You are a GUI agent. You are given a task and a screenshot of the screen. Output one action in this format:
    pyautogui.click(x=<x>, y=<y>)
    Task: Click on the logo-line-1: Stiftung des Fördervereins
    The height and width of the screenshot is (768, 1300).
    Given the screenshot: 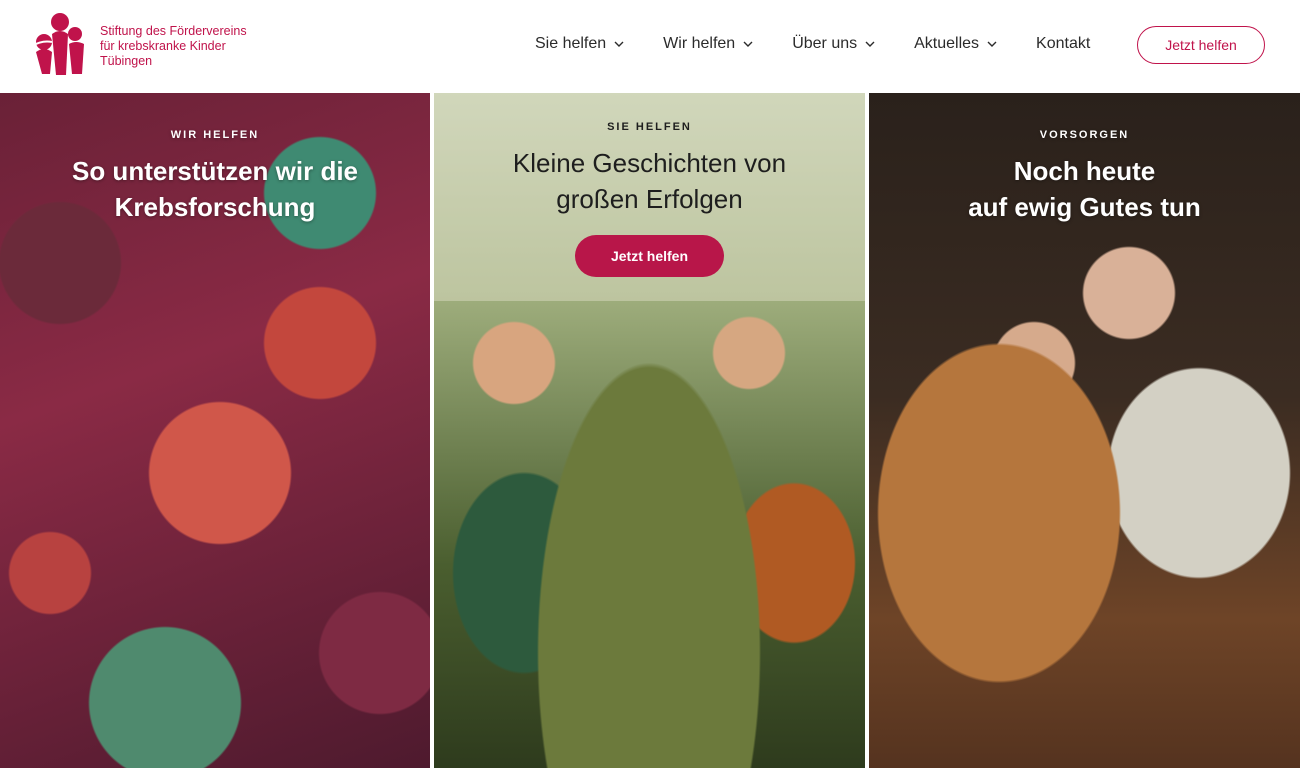 What is the action you would take?
    pyautogui.click(x=173, y=31)
    